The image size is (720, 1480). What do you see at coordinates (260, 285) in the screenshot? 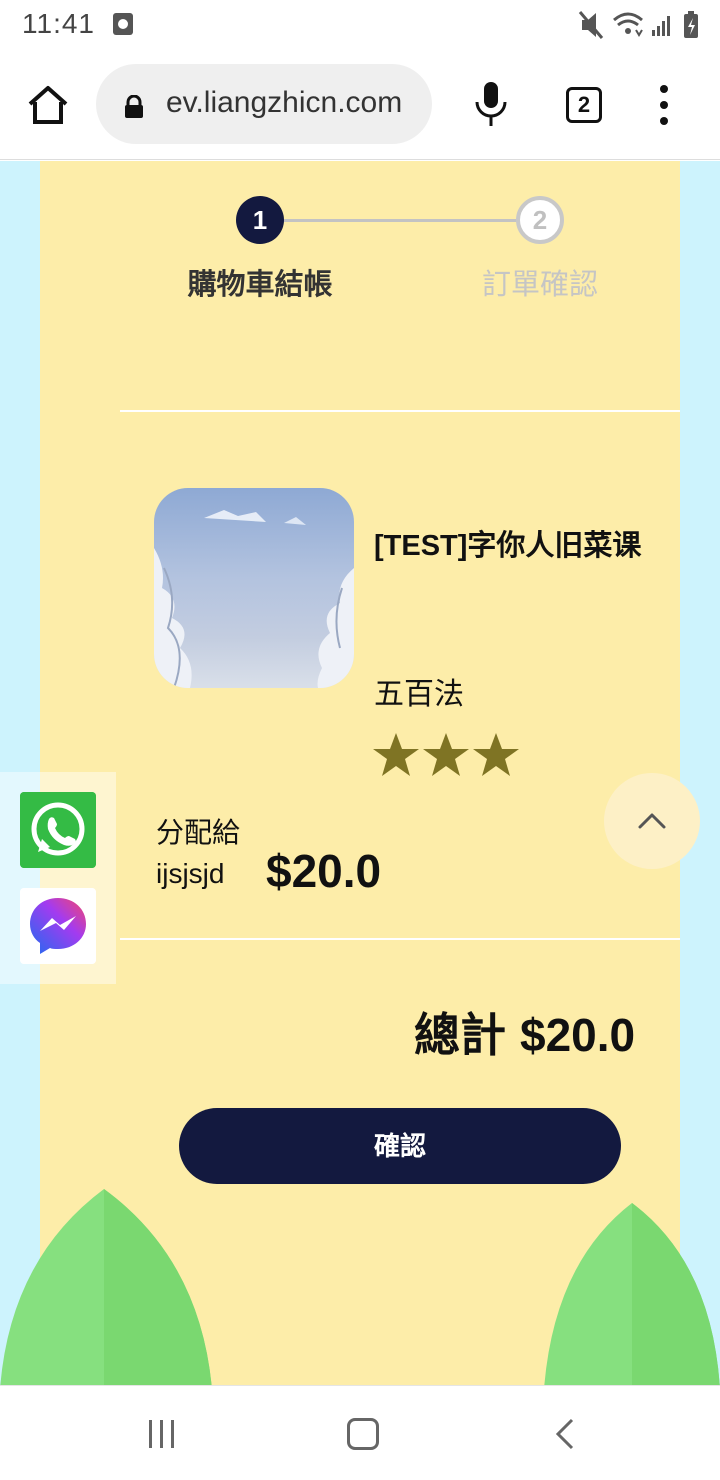
I see `step-1-label: 購物車結帳` at bounding box center [260, 285].